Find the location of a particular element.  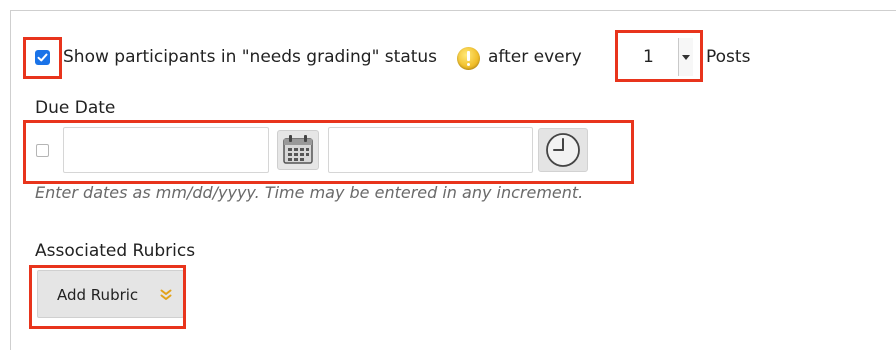

highlight-add-rubric is located at coordinates (107, 297).